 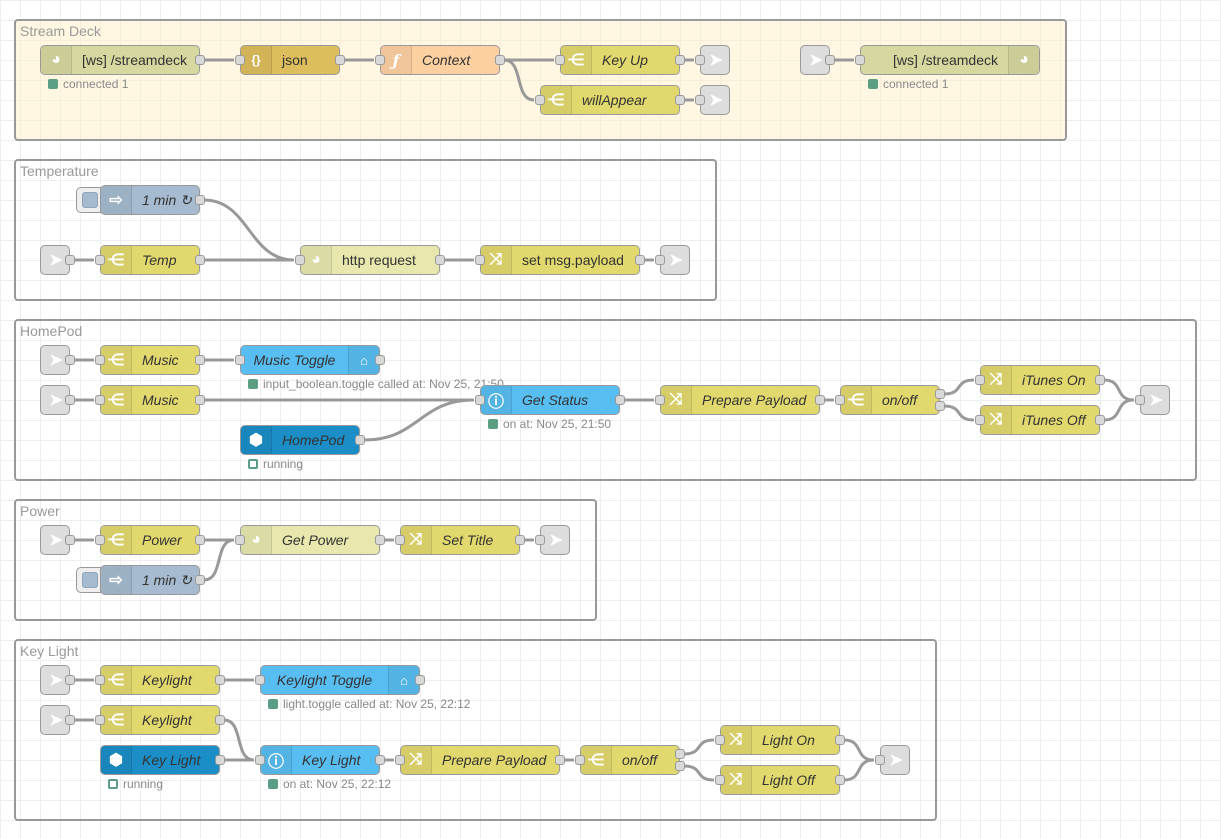 I want to click on node-change-itunes-on: ⤨ iTunes On, so click(x=1040, y=380).